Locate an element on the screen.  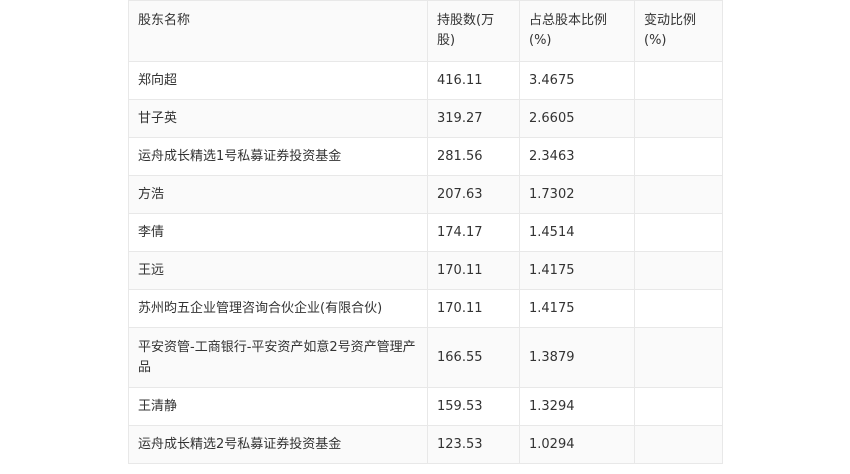
cell-shares: 319.27 is located at coordinates (473, 118).